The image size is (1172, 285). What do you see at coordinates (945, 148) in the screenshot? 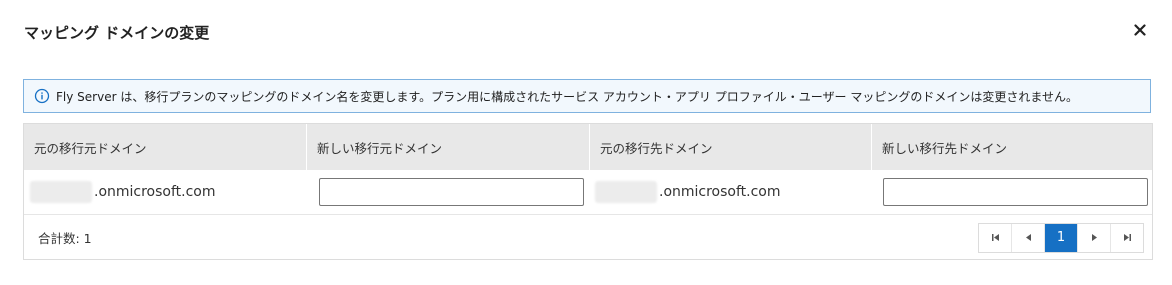
I see `header-new-target-domain: 新しい移行先ドメイン` at bounding box center [945, 148].